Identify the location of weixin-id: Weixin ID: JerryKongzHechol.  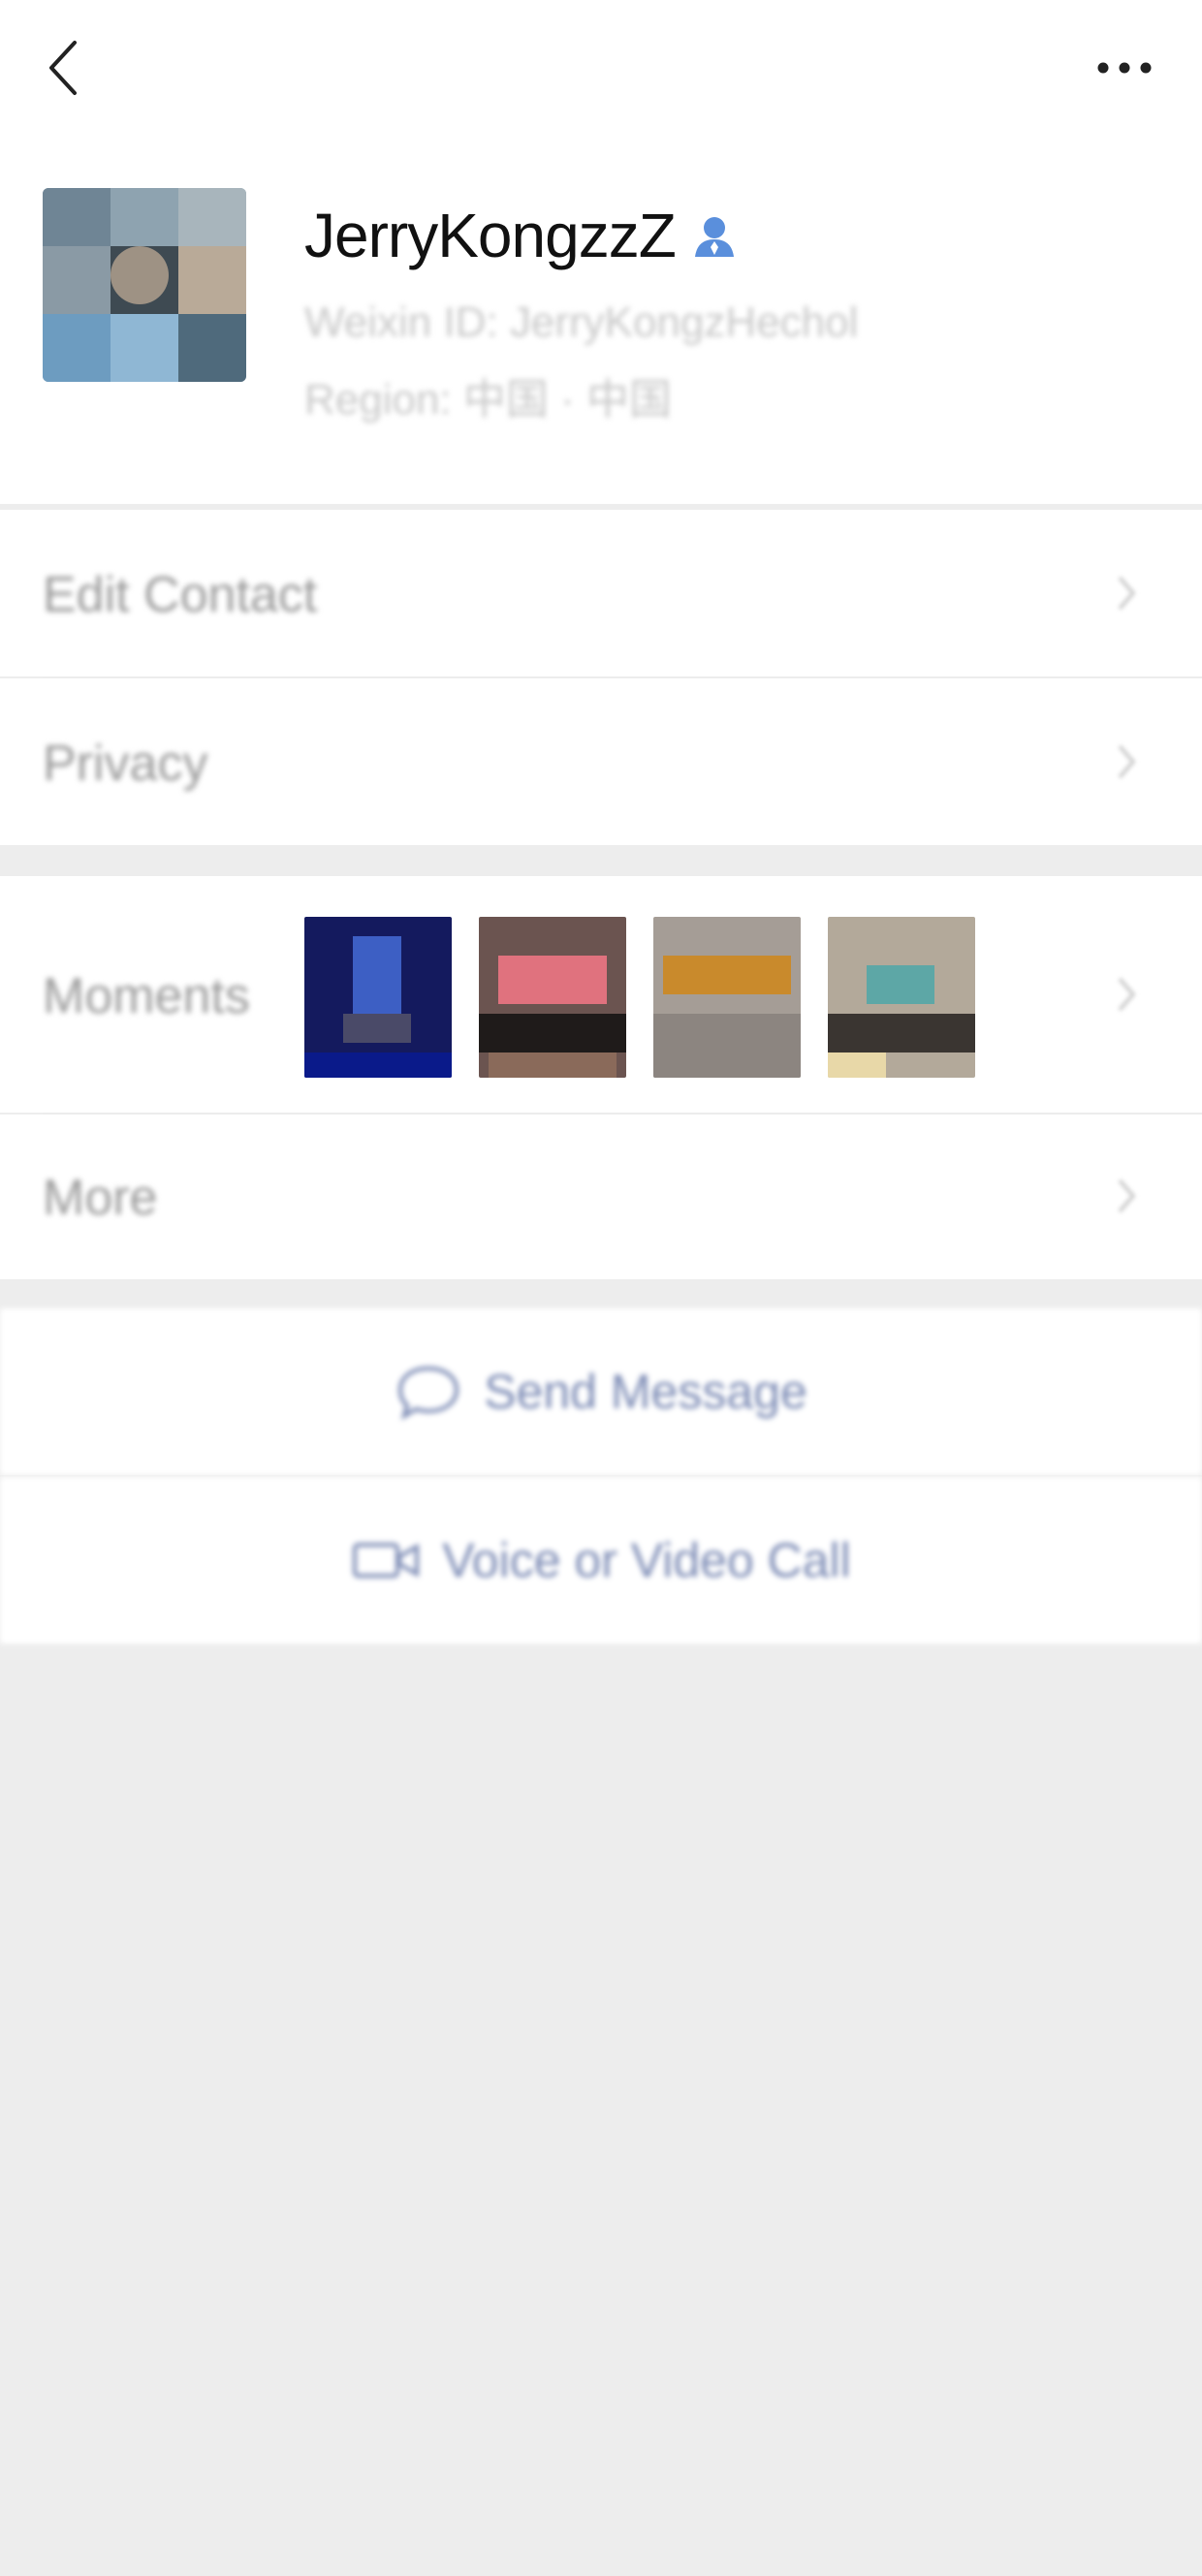
(581, 322).